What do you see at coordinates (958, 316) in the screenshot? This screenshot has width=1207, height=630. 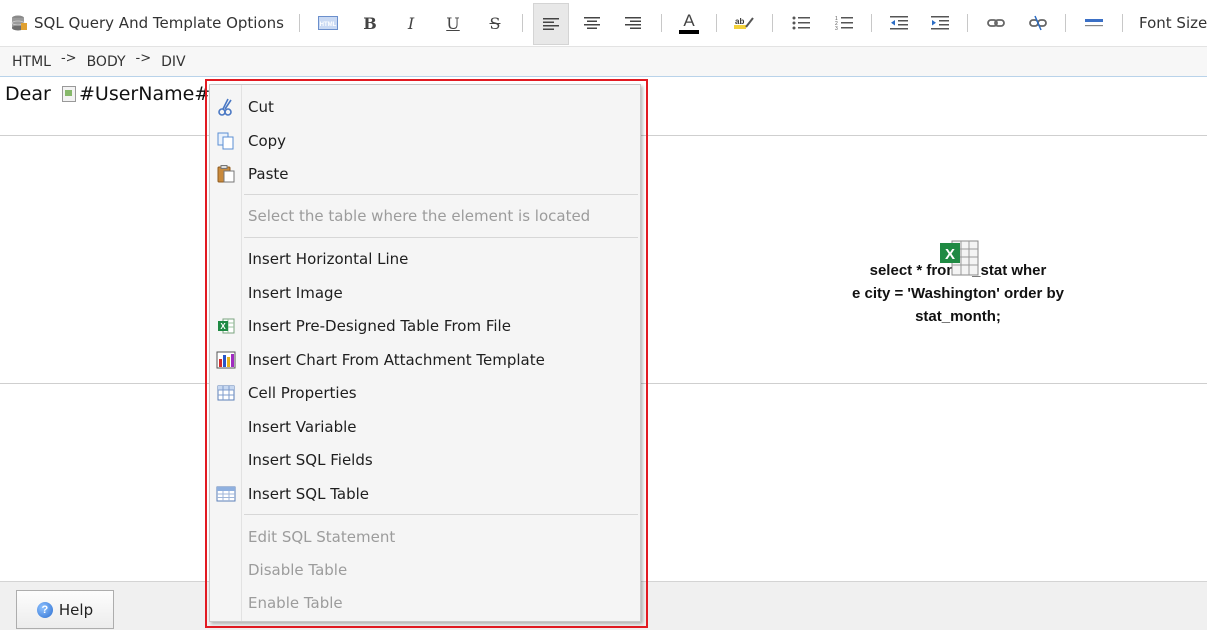 I see `sql-line: stat_month;` at bounding box center [958, 316].